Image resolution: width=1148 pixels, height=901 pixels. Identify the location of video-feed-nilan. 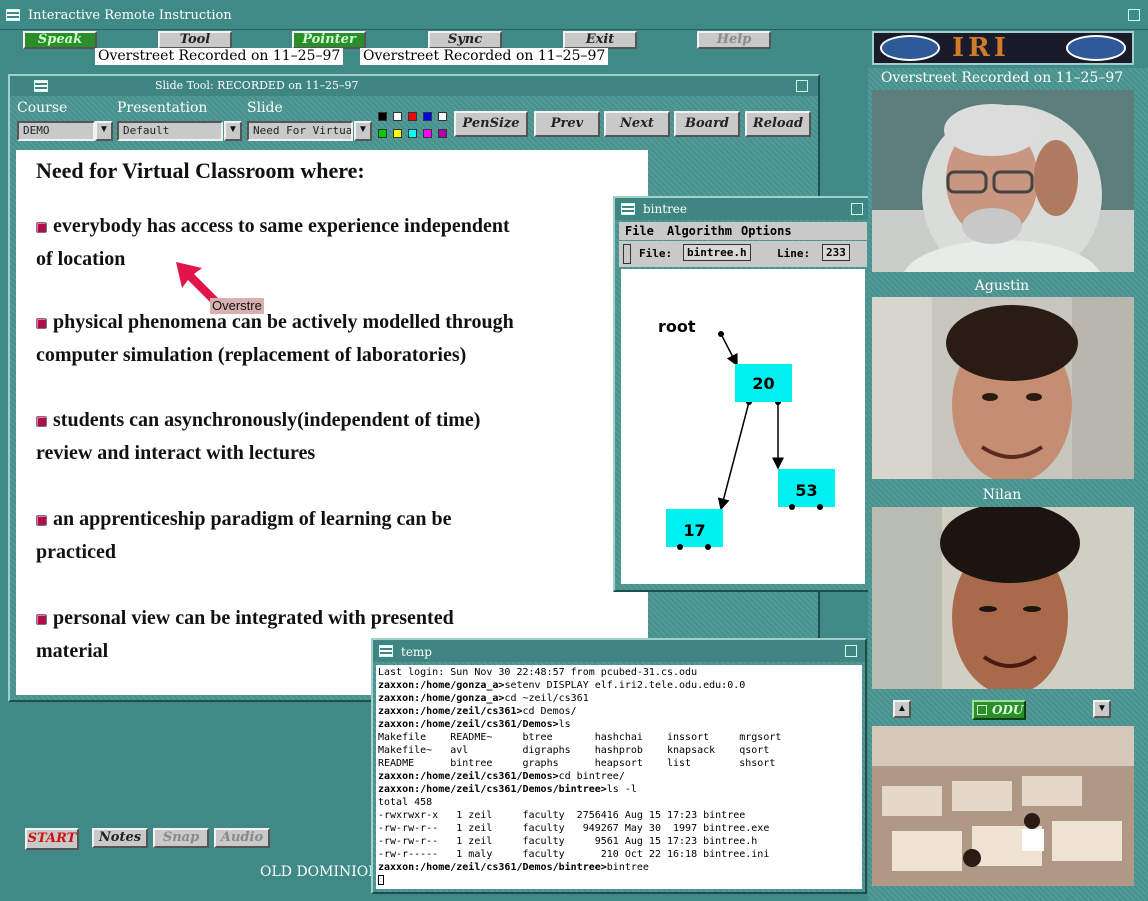
(1003, 598).